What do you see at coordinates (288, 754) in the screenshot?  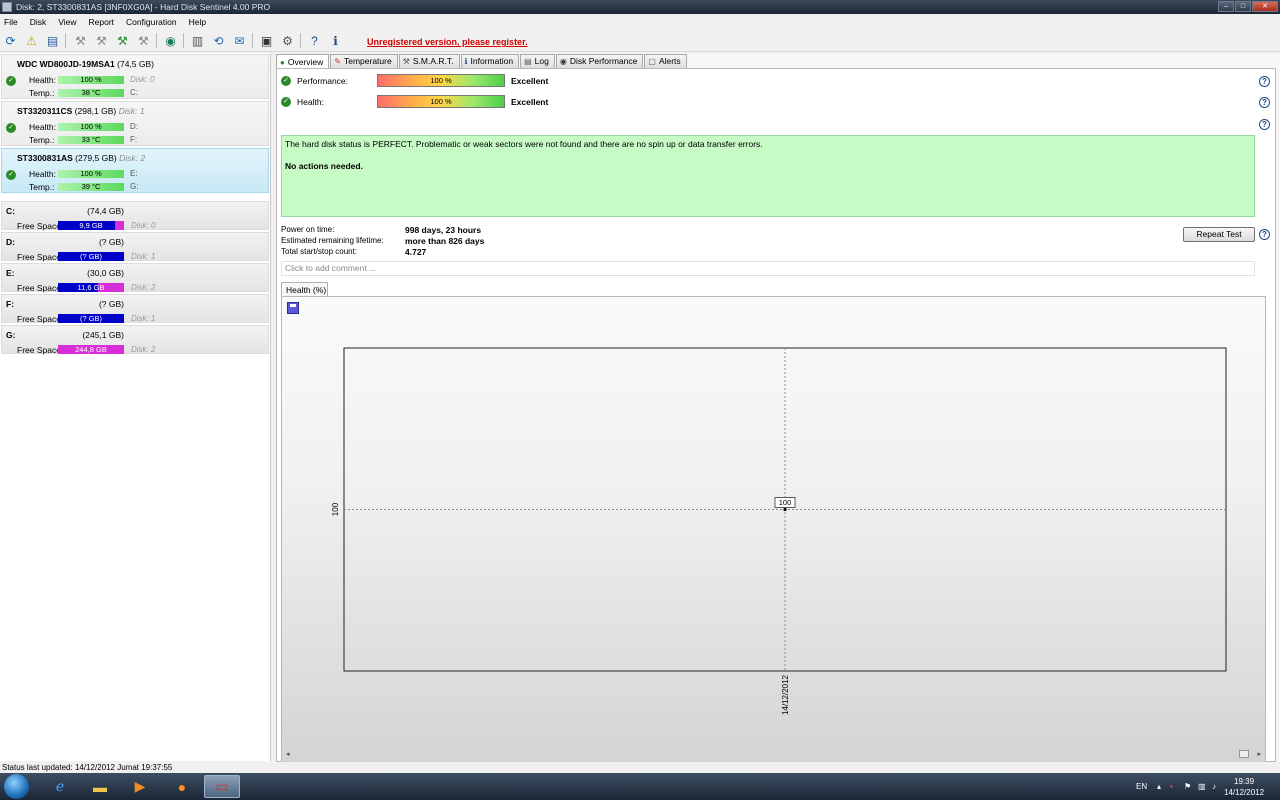 I see `scroll-left-icon: ◂` at bounding box center [288, 754].